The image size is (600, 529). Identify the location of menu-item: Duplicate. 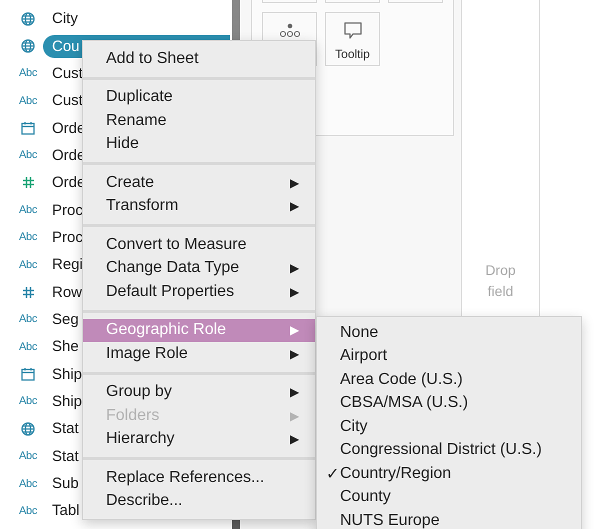
(199, 97).